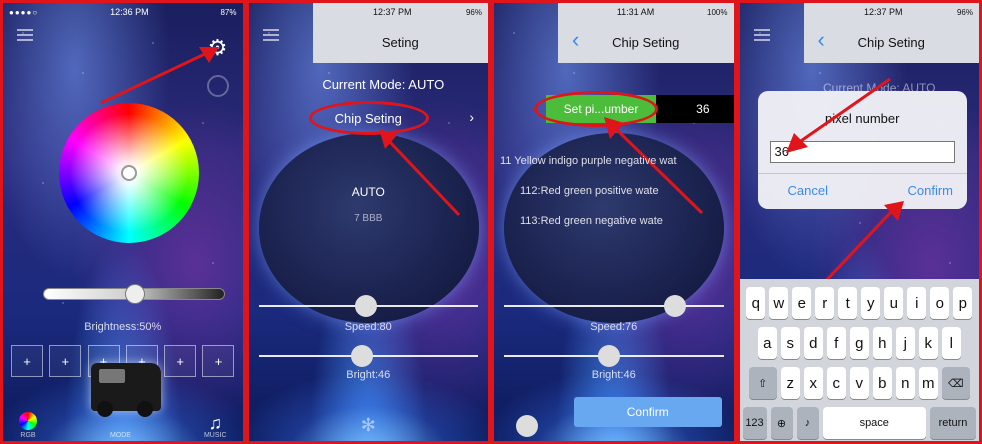 The image size is (982, 444). Describe the element at coordinates (808, 190) in the screenshot. I see `cancel-button: Cancel` at that location.